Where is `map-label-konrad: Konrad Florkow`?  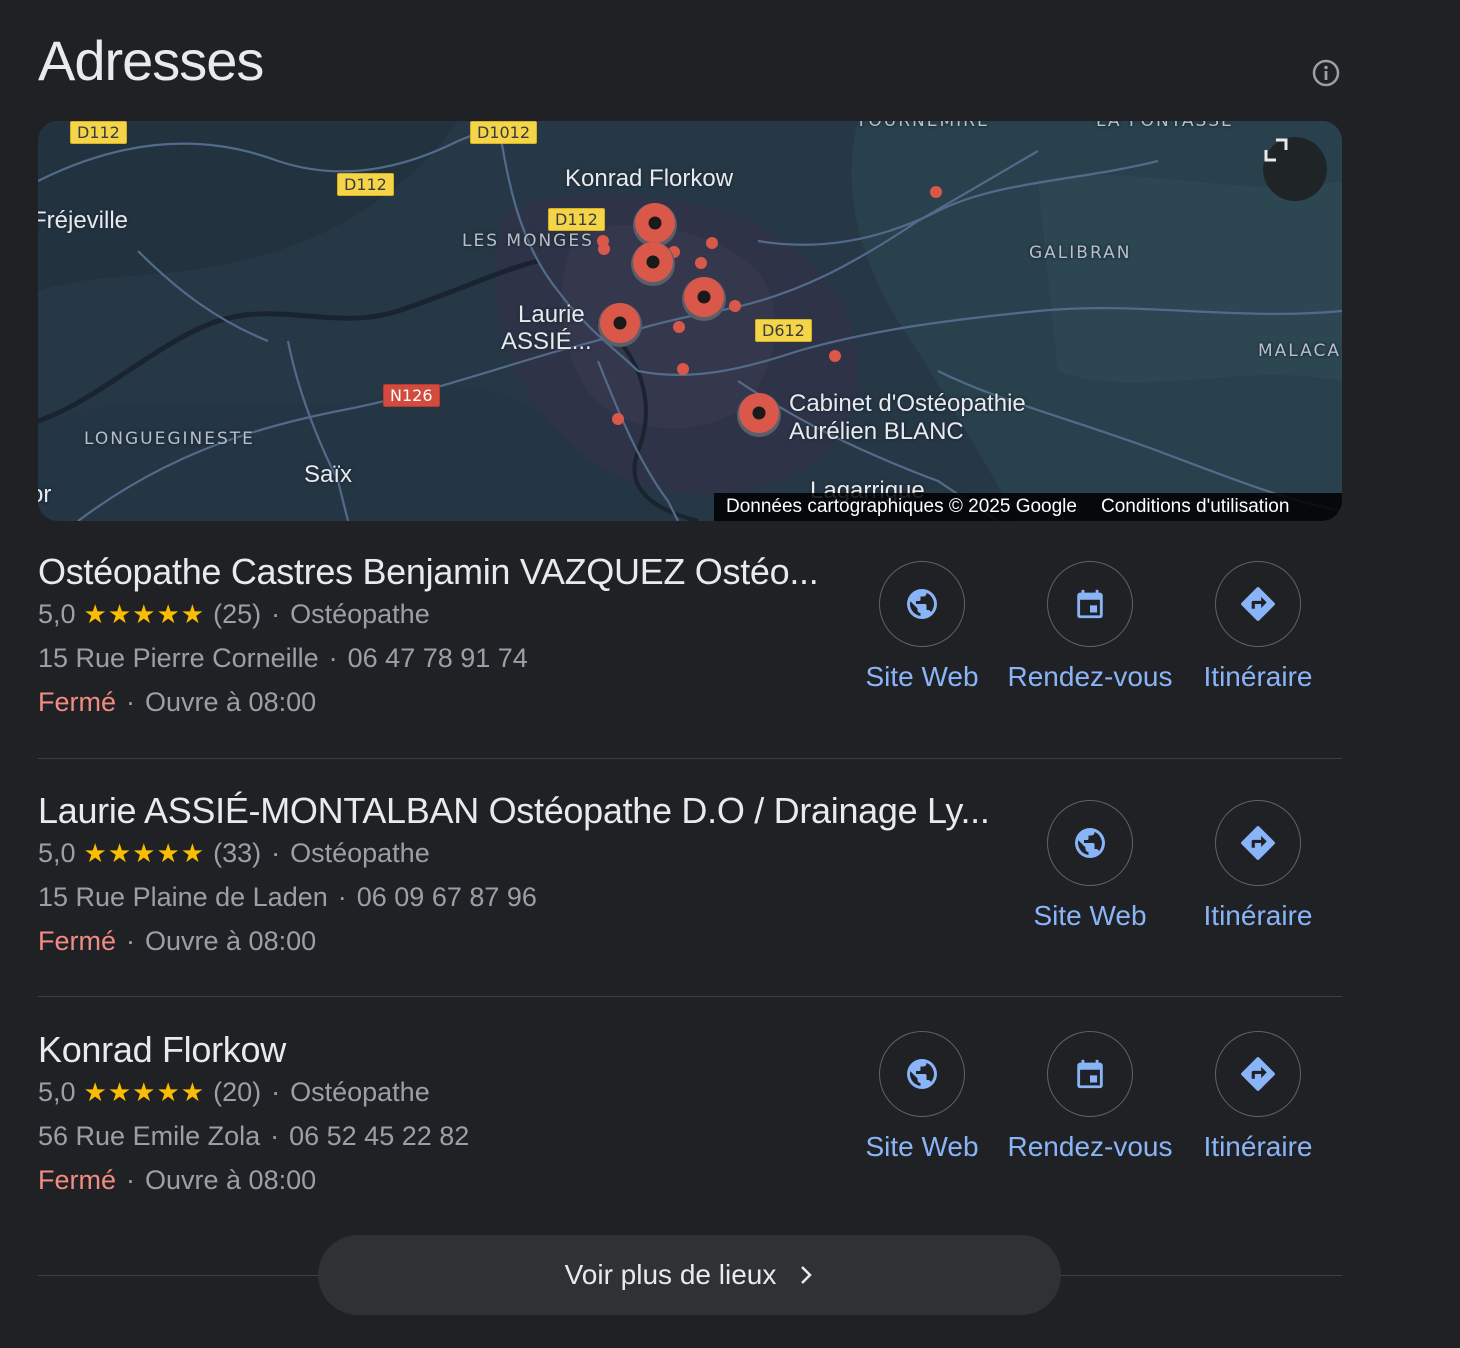
map-label-konrad: Konrad Florkow is located at coordinates (649, 179).